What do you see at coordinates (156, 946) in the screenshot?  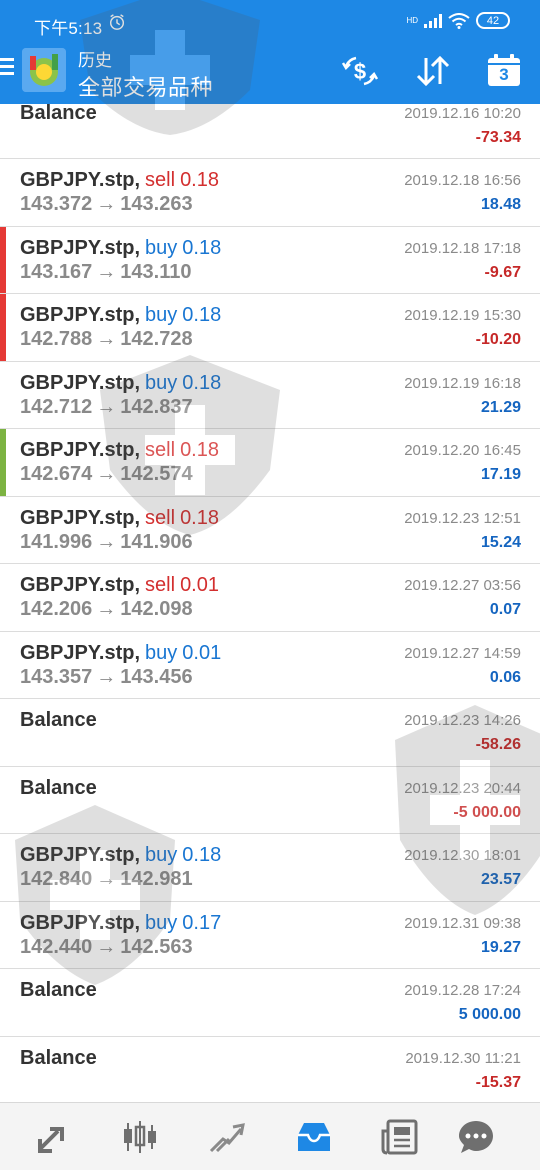 I see `close-price: 142.563` at bounding box center [156, 946].